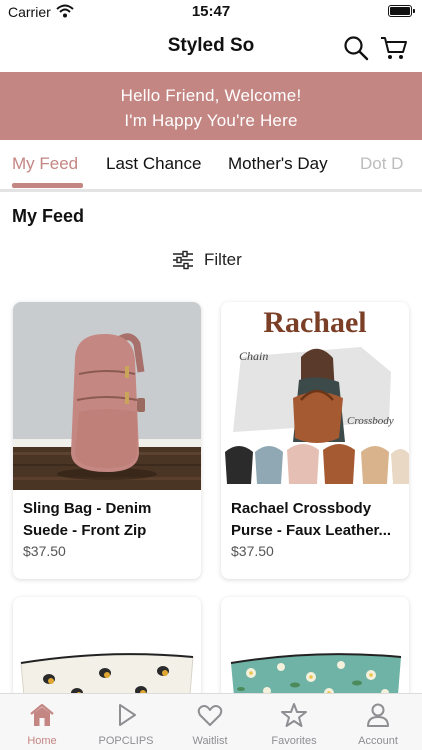 The height and width of the screenshot is (750, 422). Describe the element at coordinates (294, 741) in the screenshot. I see `tab-label: Favorites` at that location.